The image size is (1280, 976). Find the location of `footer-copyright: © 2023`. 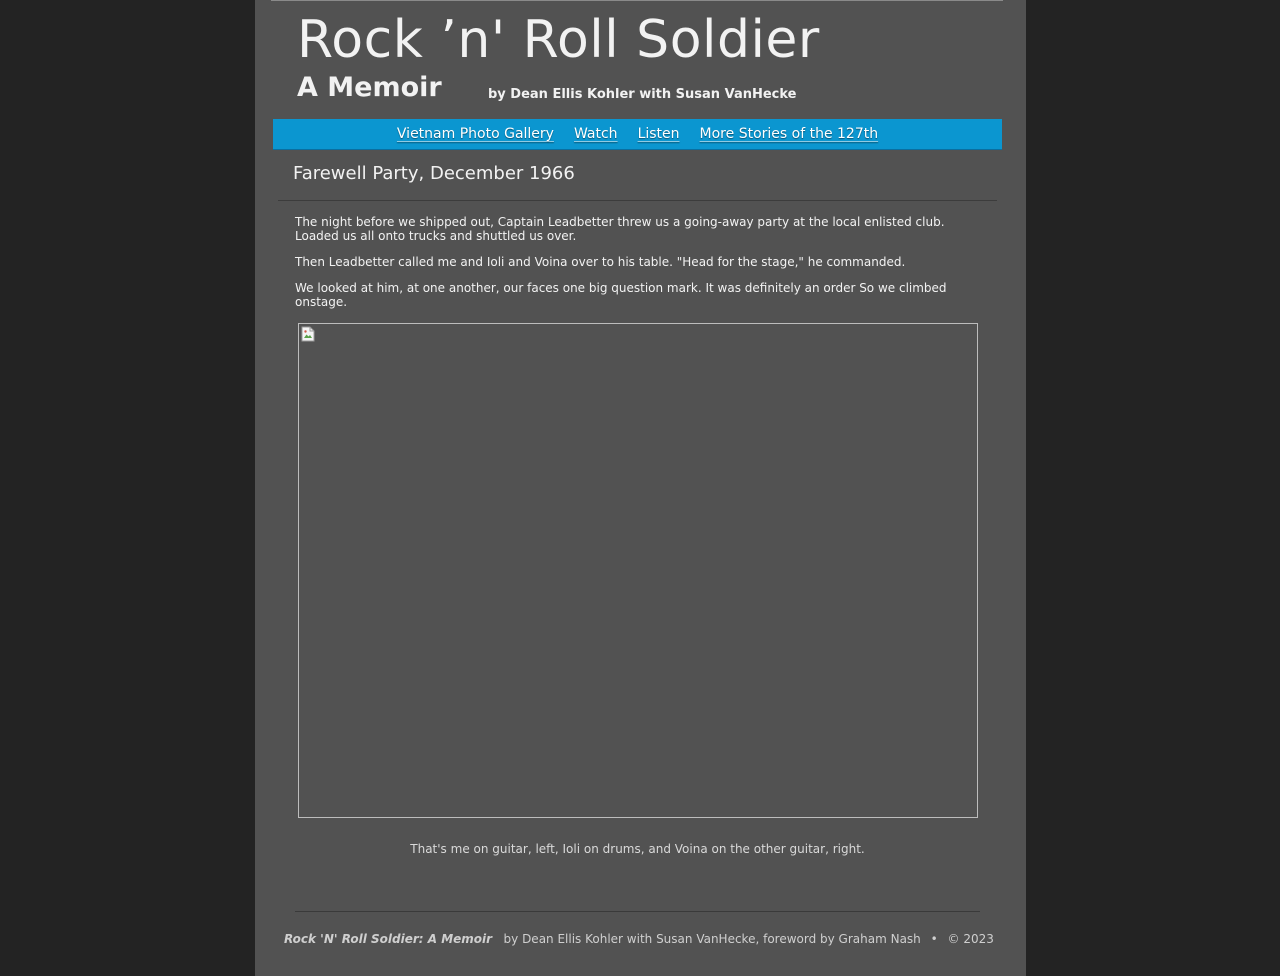

footer-copyright: © 2023 is located at coordinates (970, 939).